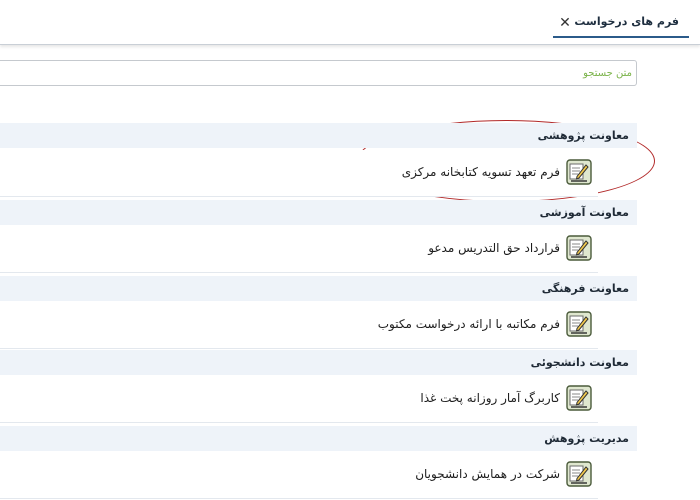 The image size is (700, 500). I want to click on list-item-label: شرکت در همایش دانشجویان, so click(487, 474).